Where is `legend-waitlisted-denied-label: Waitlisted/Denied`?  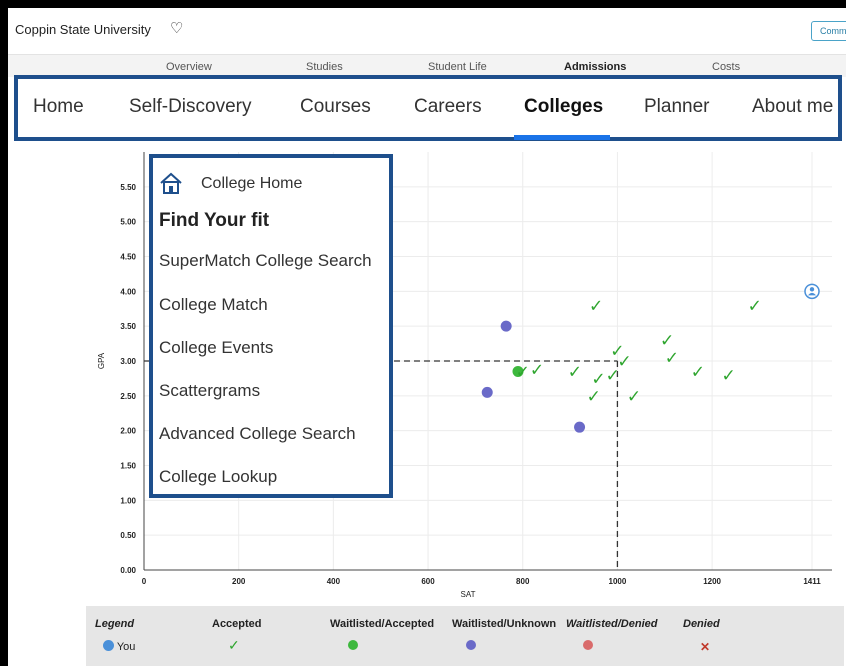 legend-waitlisted-denied-label: Waitlisted/Denied is located at coordinates (612, 624).